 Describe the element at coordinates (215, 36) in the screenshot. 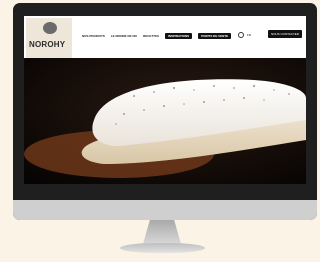

I see `nav-item-stores: POINTS DE VENTE` at that location.